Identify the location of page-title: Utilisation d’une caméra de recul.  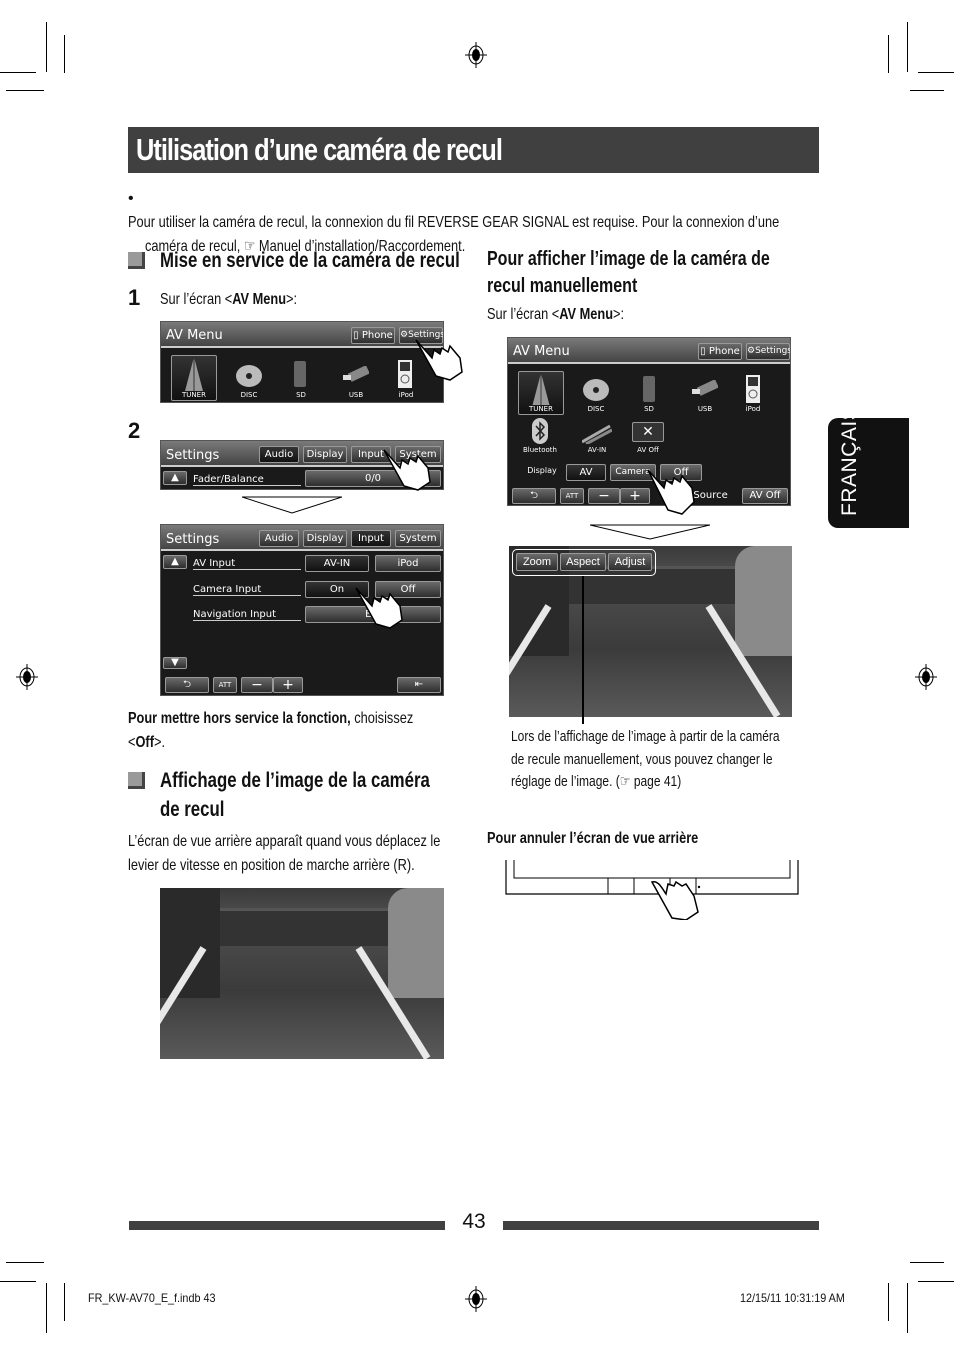
(473, 150).